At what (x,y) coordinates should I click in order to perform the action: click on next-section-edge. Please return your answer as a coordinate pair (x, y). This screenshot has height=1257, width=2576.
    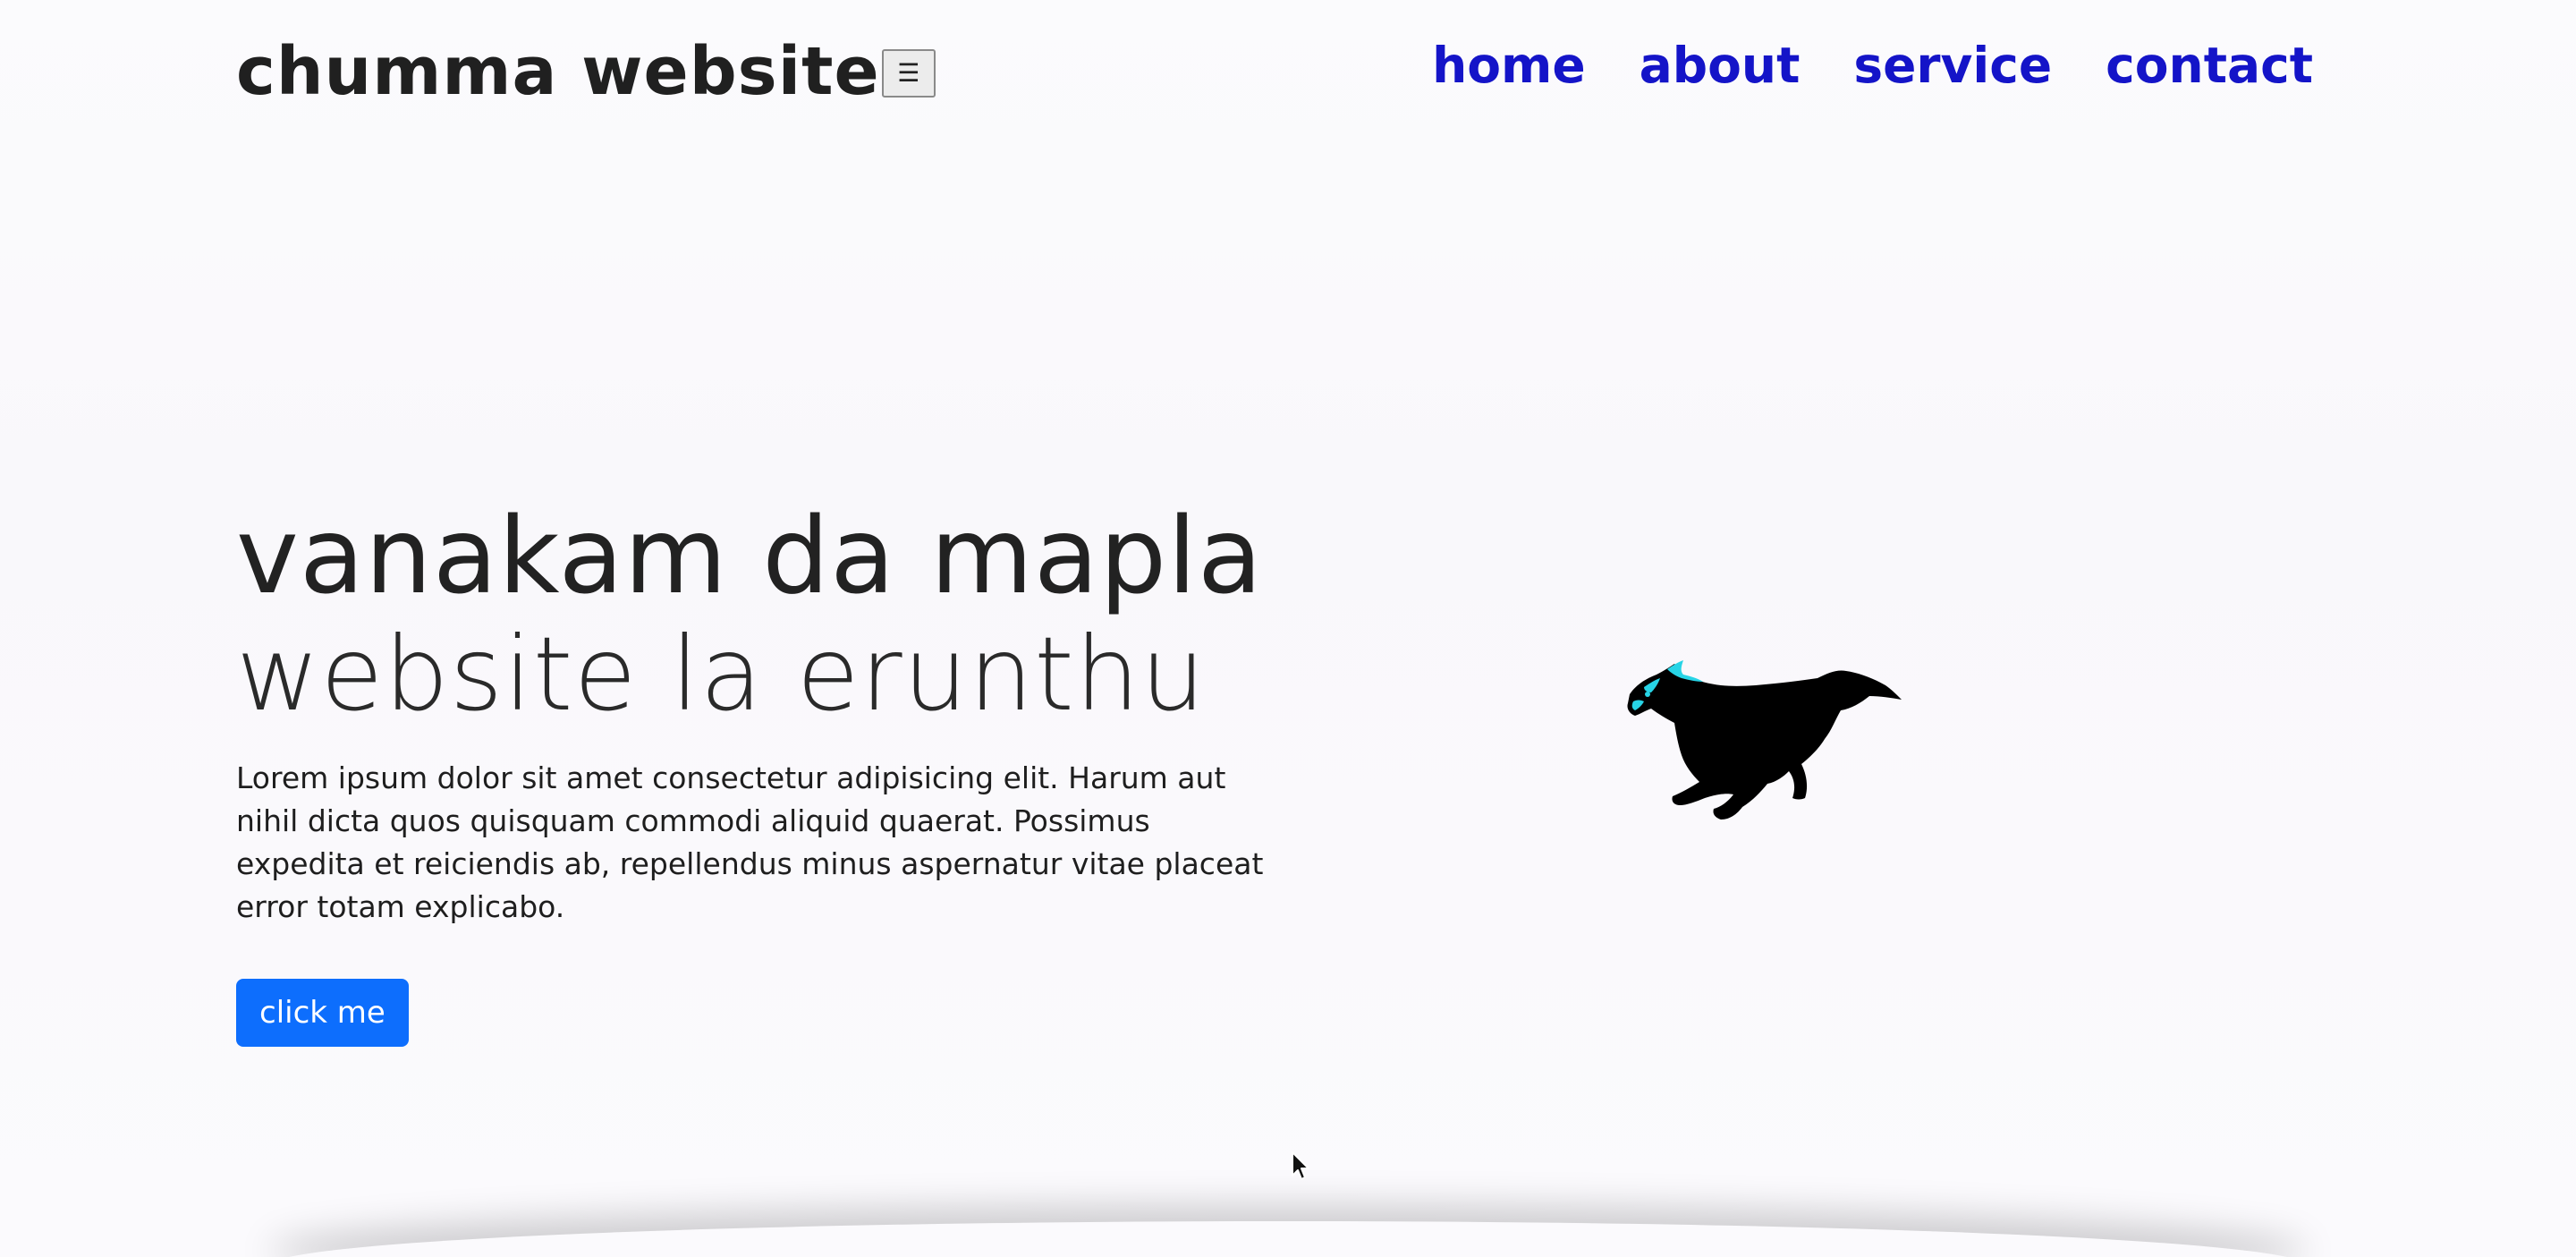
    Looking at the image, I should click on (1288, 1239).